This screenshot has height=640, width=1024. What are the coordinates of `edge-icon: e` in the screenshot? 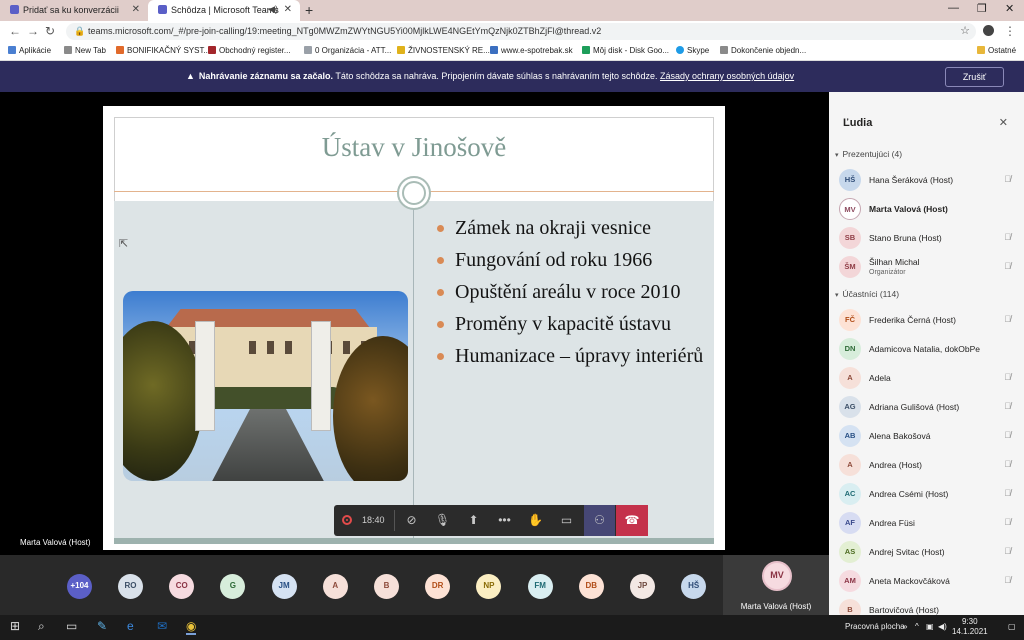 It's located at (130, 626).